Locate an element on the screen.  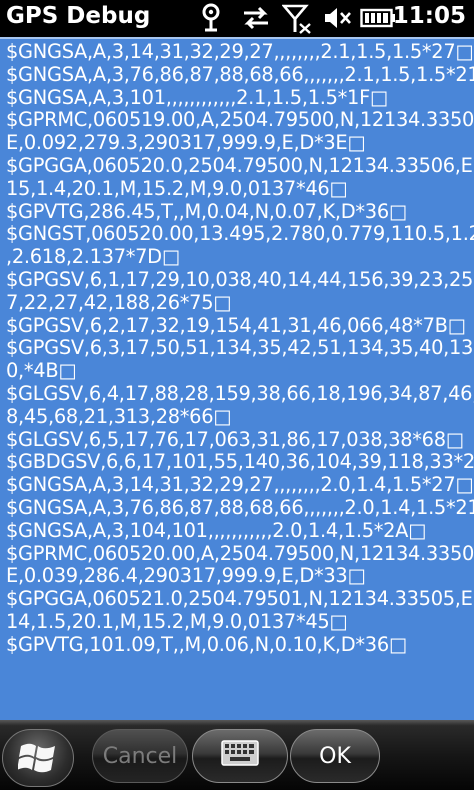
data-transfer-icon is located at coordinates (256, 18).